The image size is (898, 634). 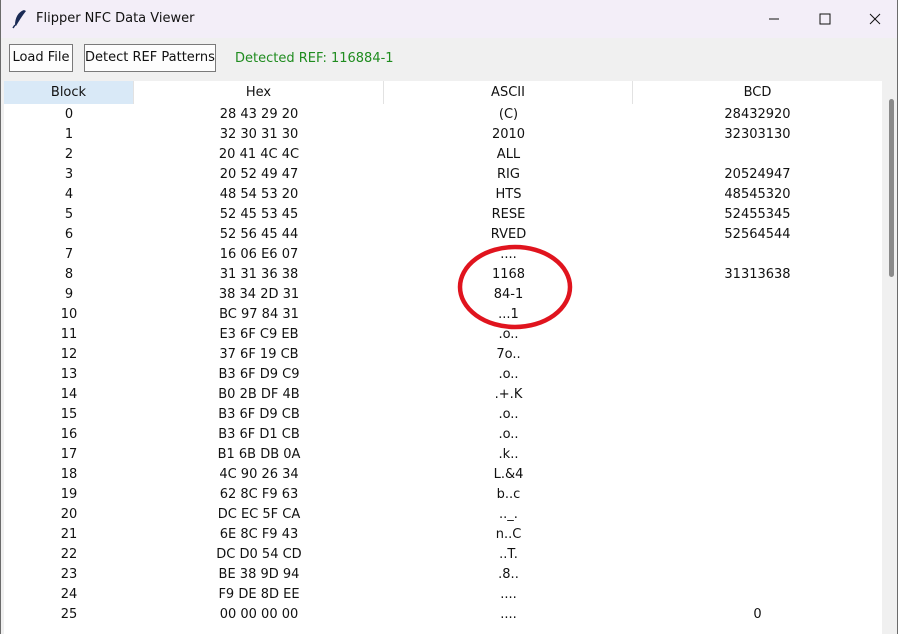 I want to click on column-header-bcd: BCD, so click(x=757, y=92).